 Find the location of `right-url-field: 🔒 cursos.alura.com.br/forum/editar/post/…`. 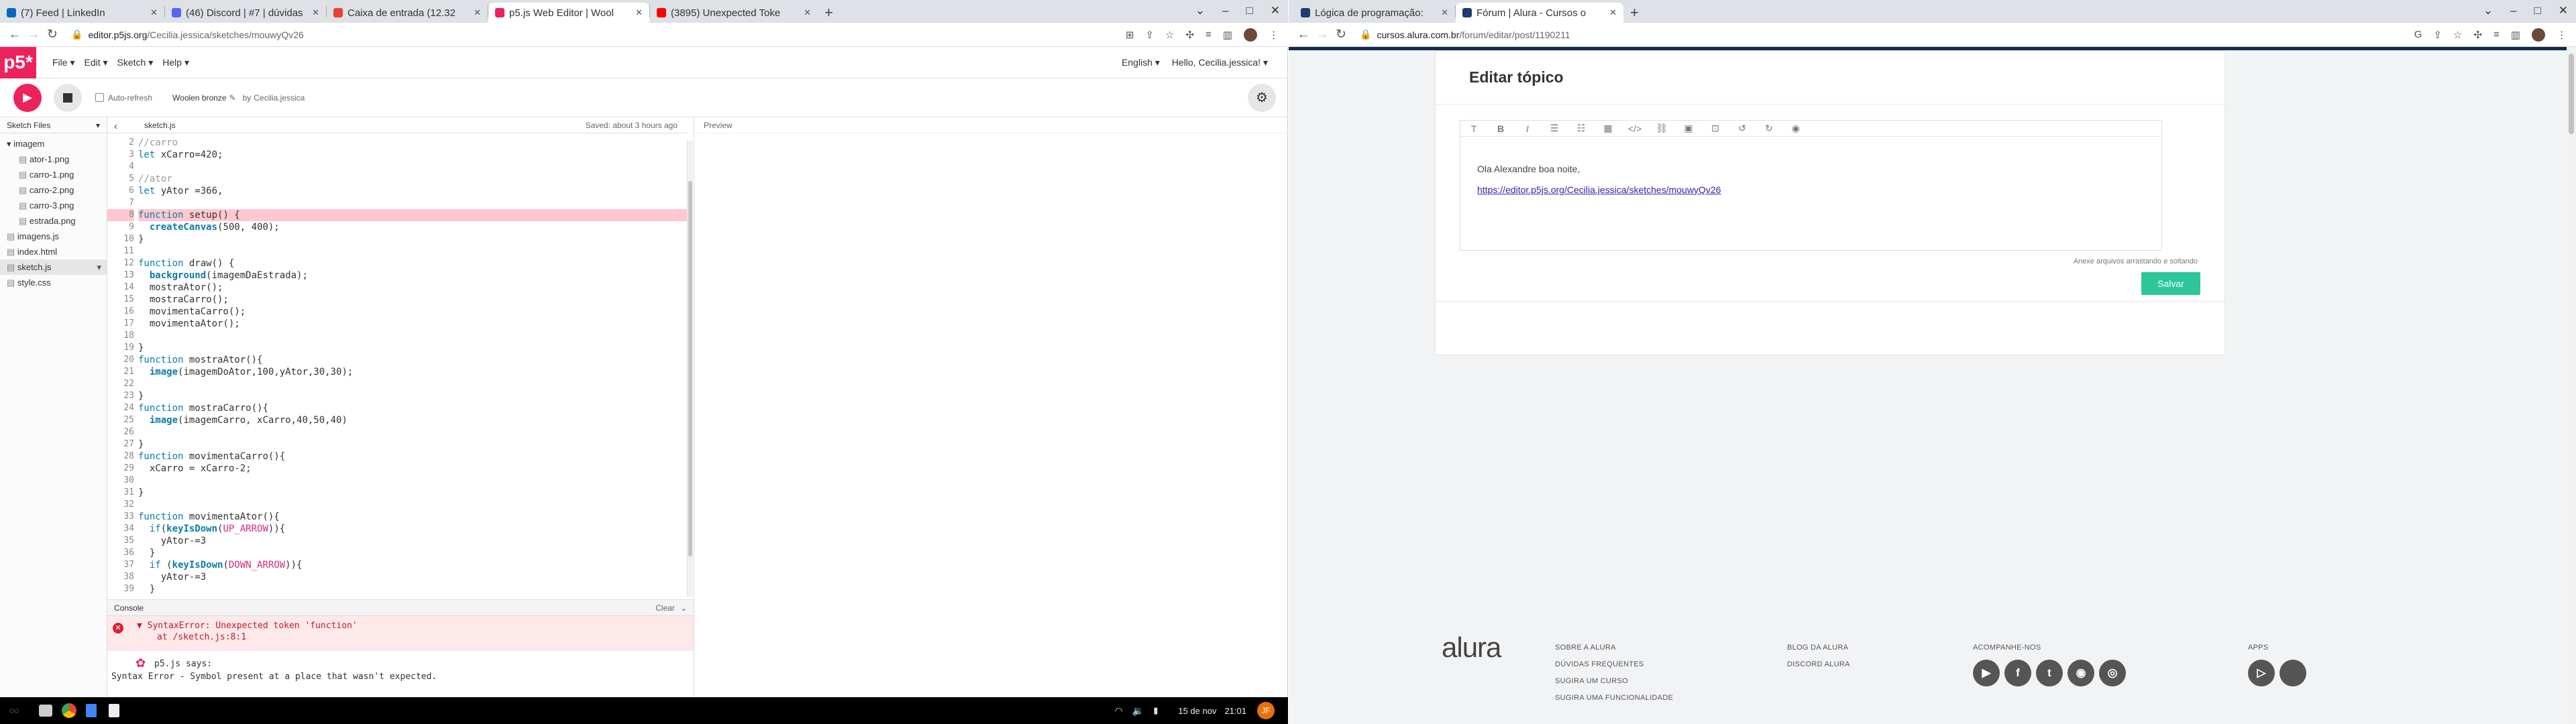

right-url-field: 🔒 cursos.alura.com.br/forum/editar/post/… is located at coordinates (1850, 35).